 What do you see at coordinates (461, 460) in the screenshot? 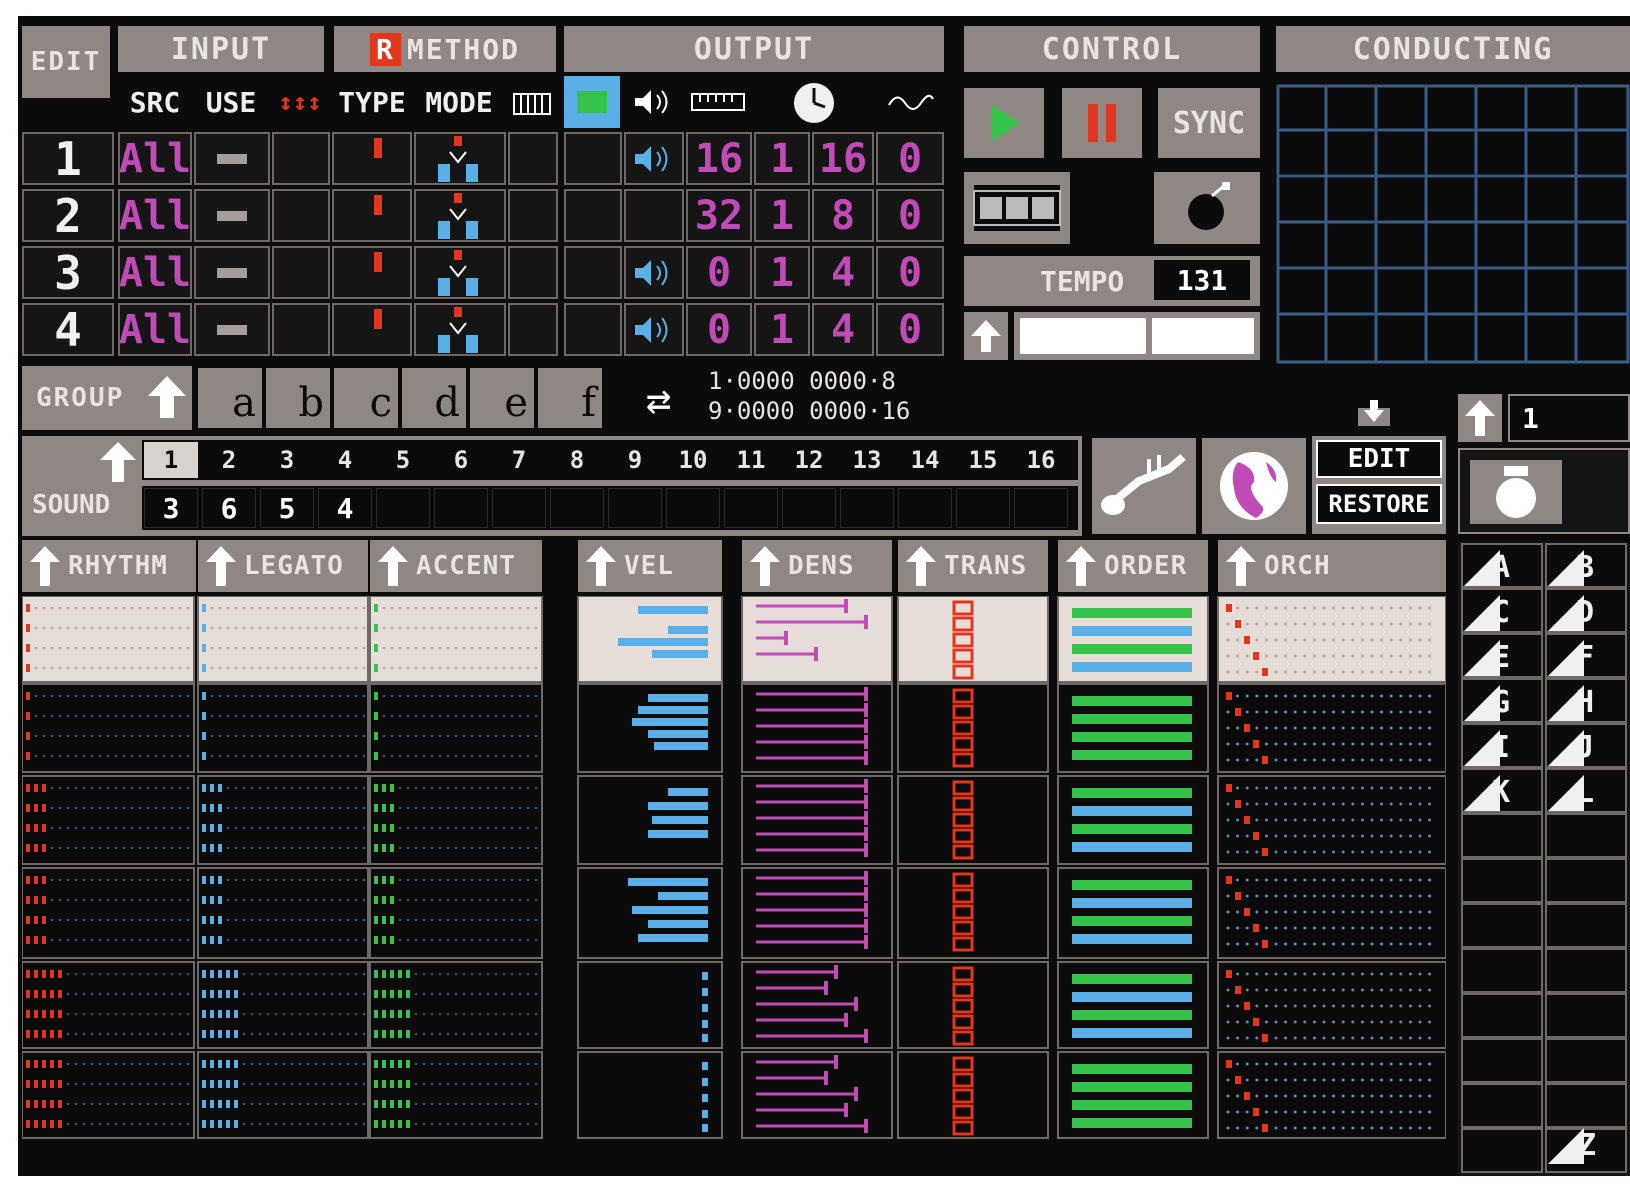
I see `sound-channel-6: 6` at bounding box center [461, 460].